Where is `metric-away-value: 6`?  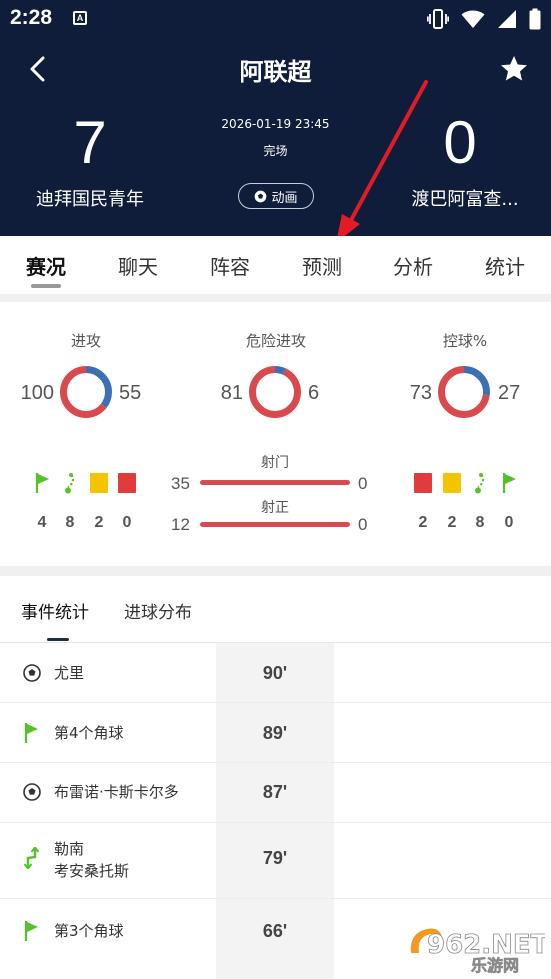
metric-away-value: 6 is located at coordinates (314, 393).